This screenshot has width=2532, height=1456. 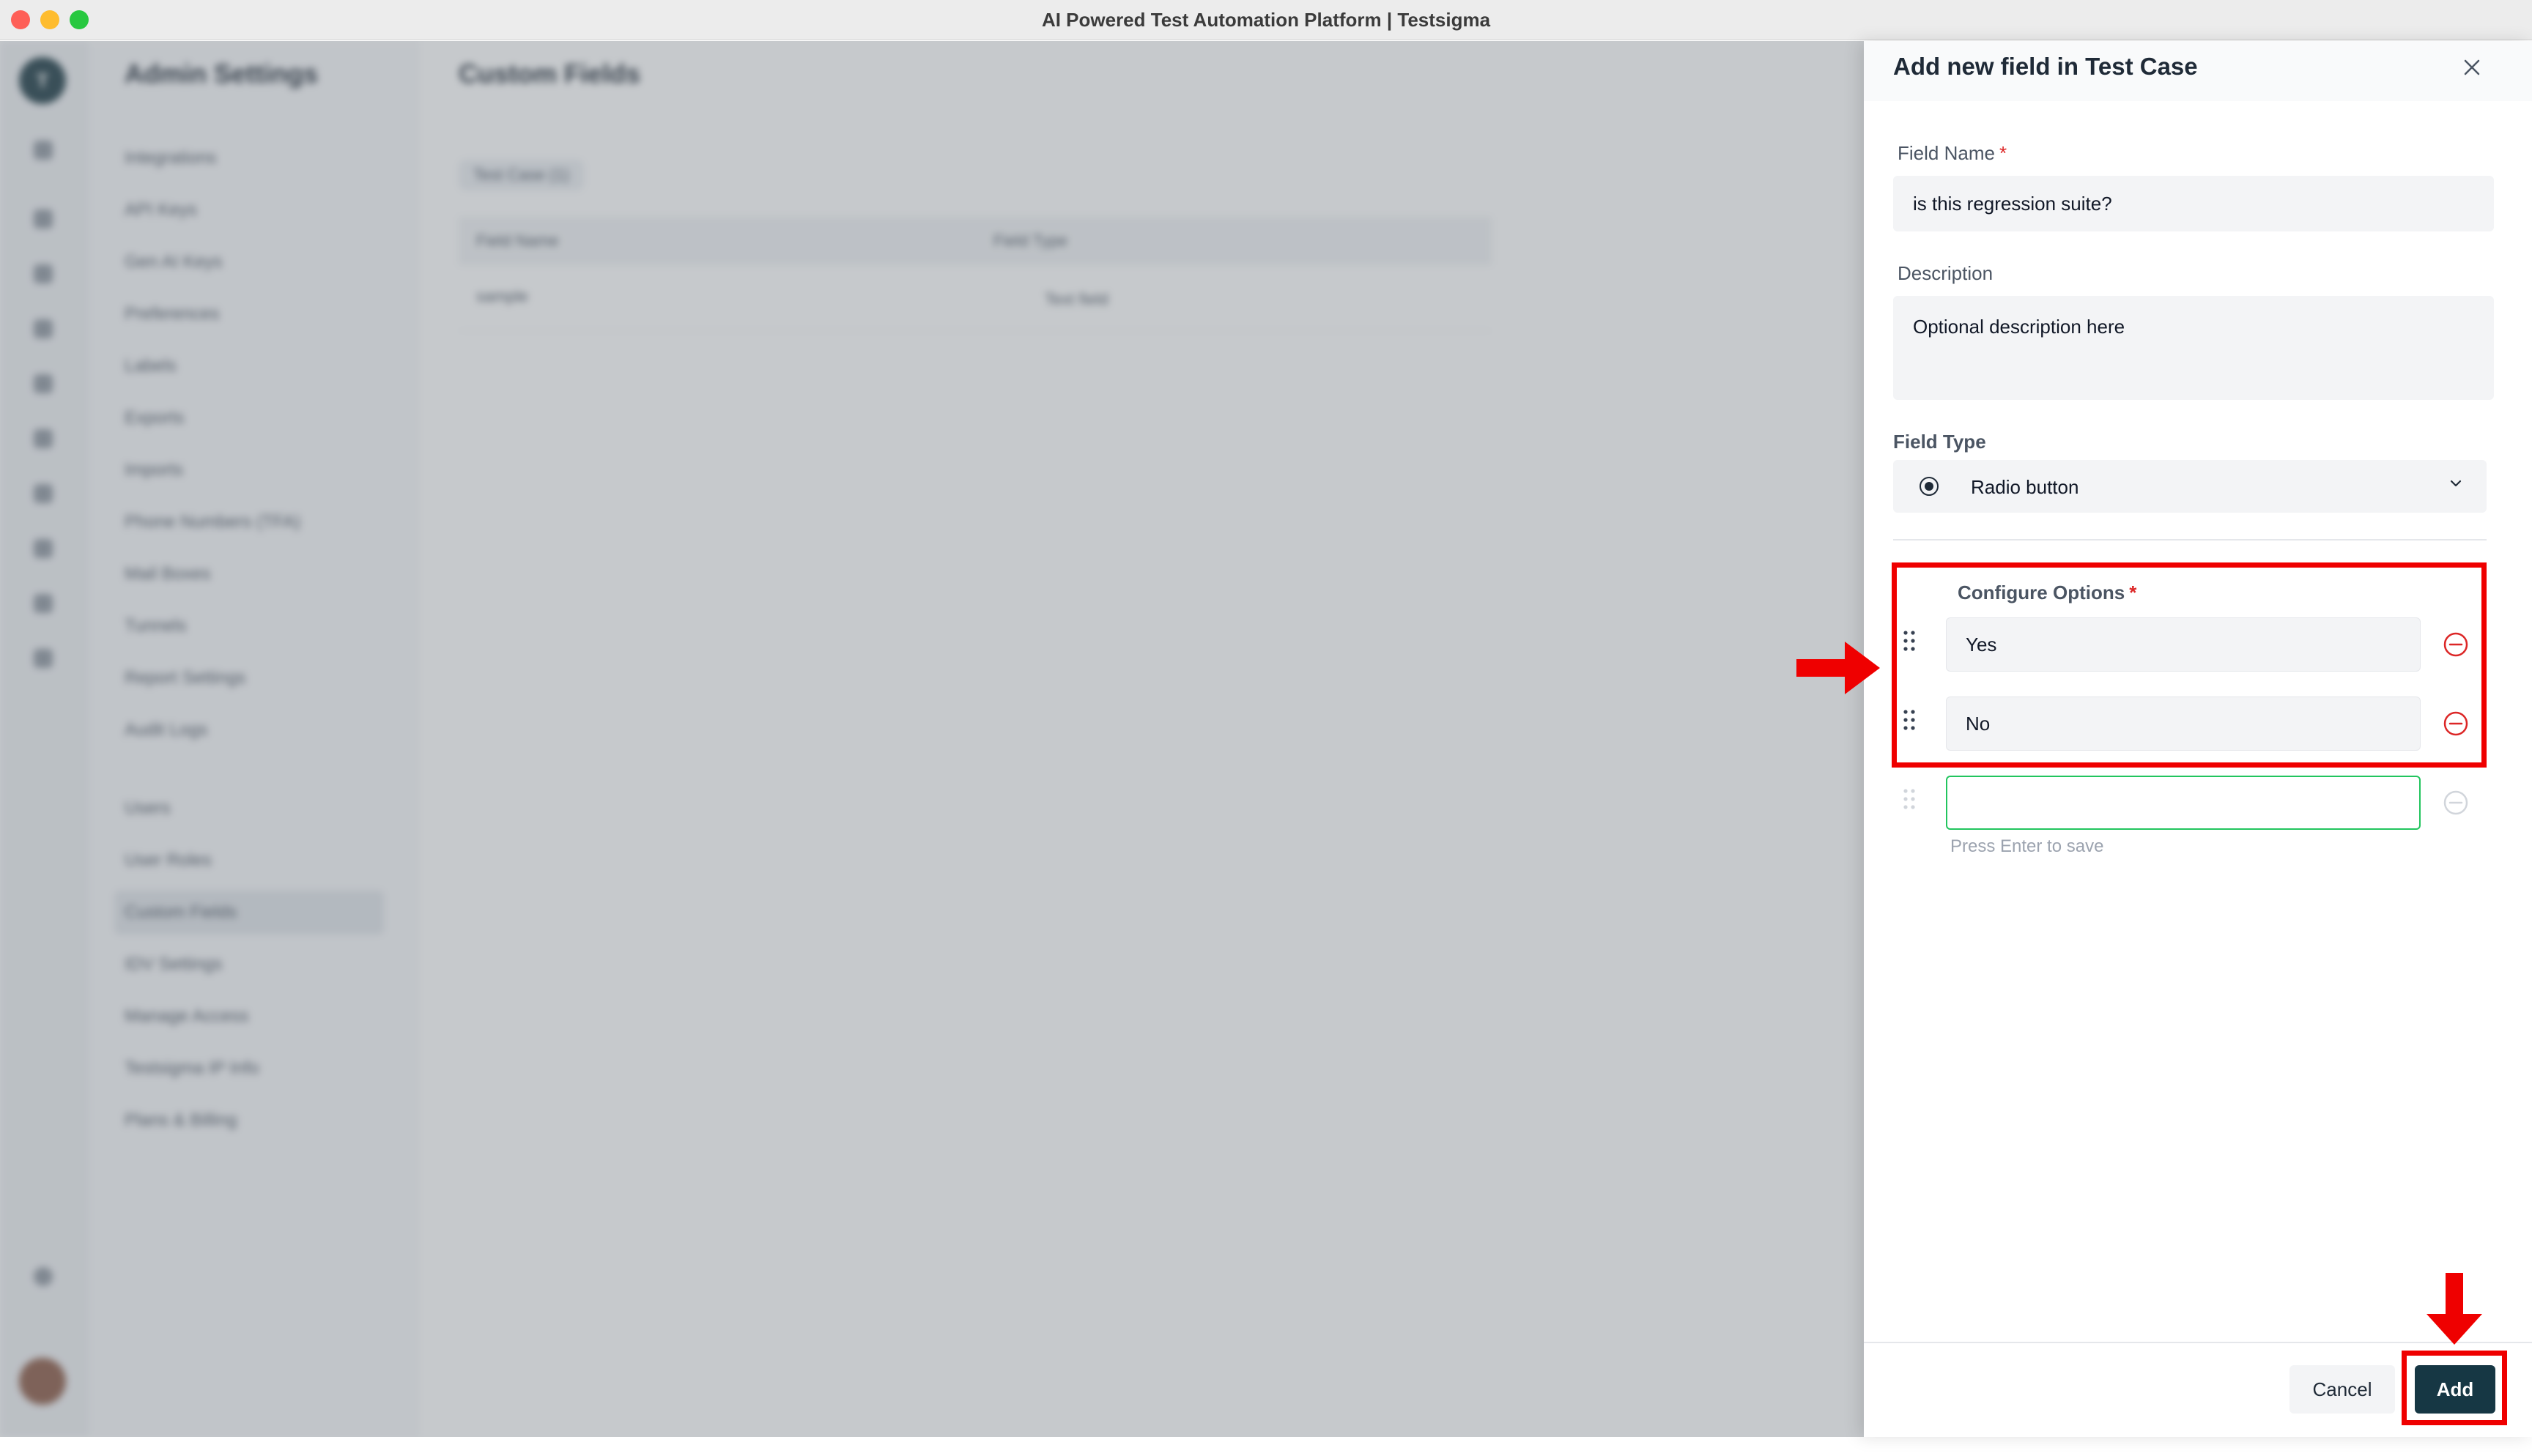 I want to click on field-type-select: Radio button, so click(x=2190, y=486).